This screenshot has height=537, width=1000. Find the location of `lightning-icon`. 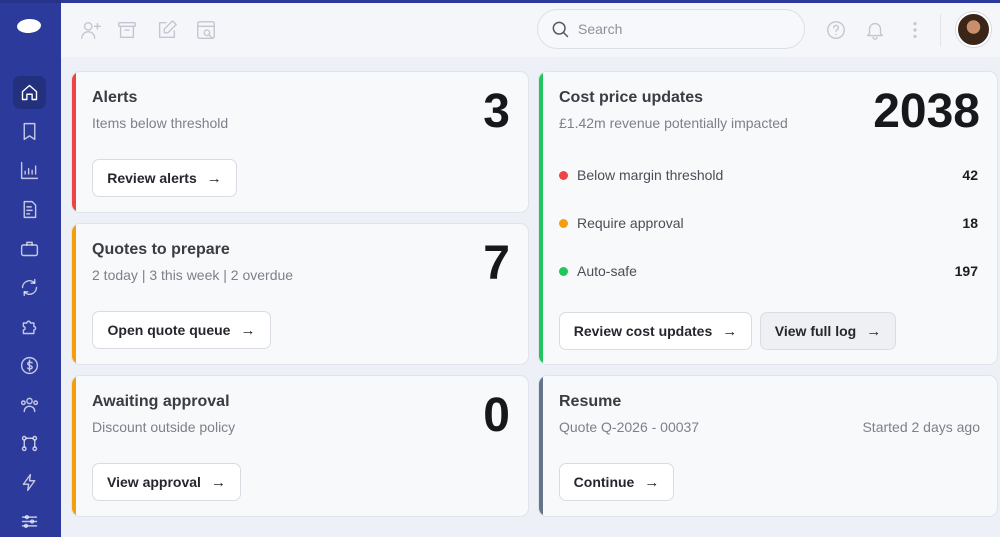

lightning-icon is located at coordinates (29, 482).